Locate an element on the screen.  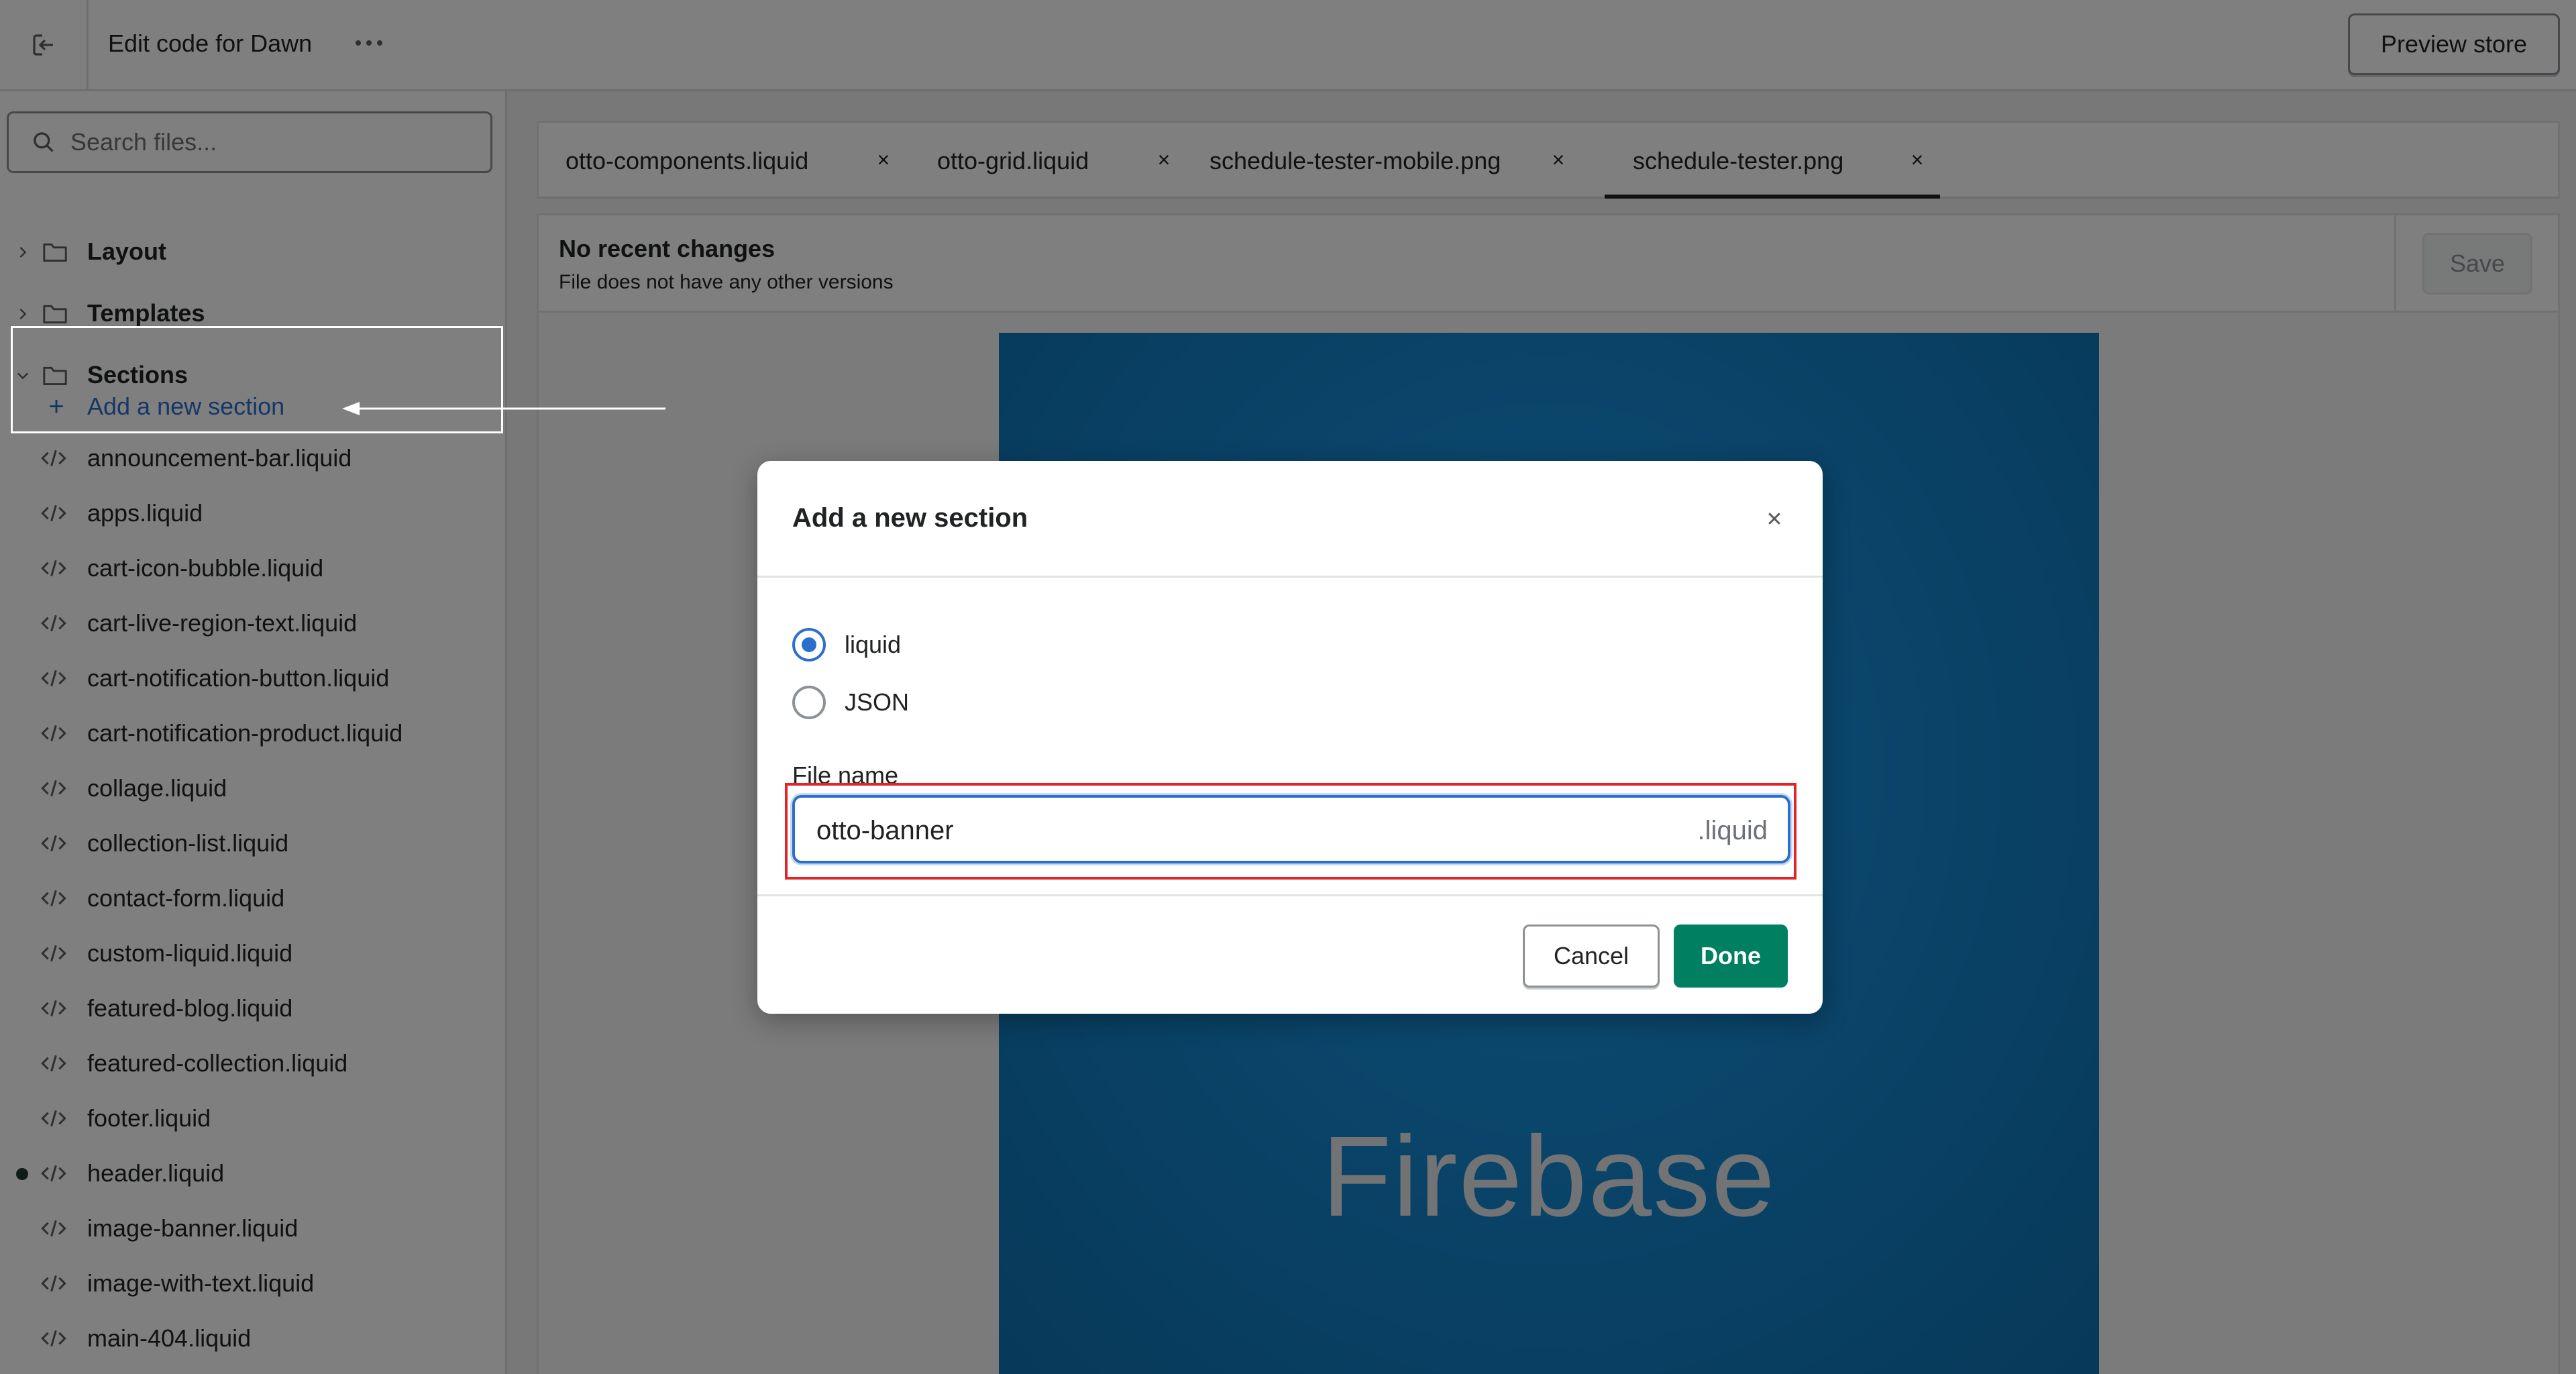
dialog-close-button is located at coordinates (1774, 518).